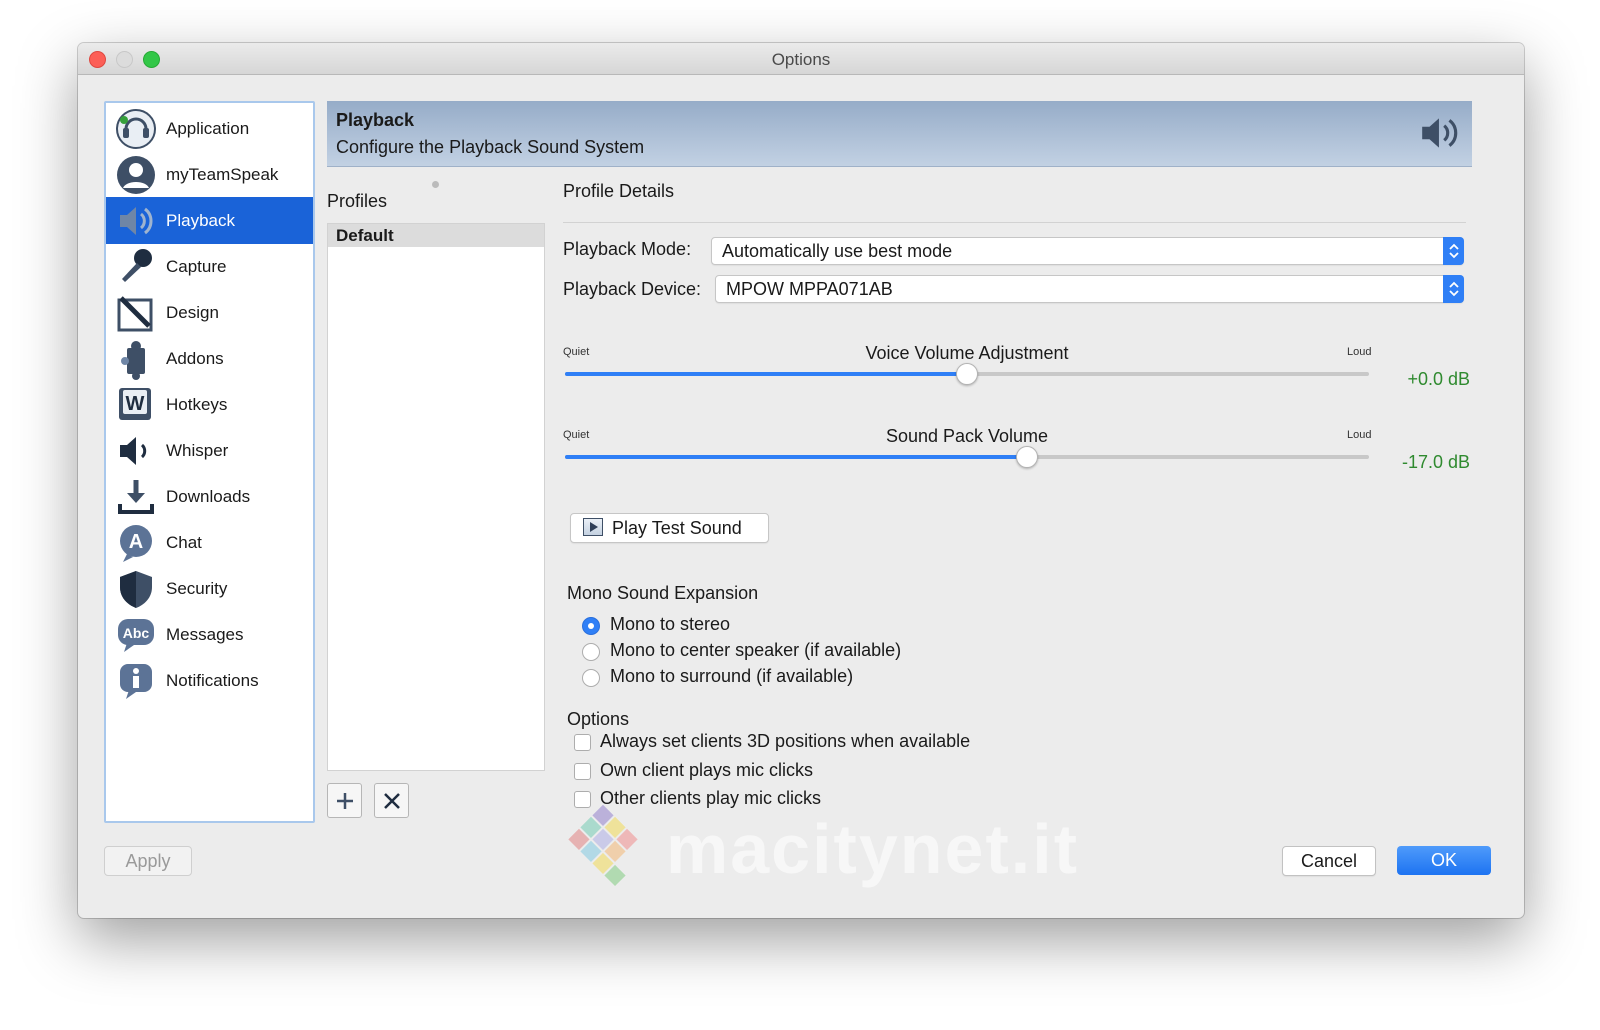 This screenshot has width=1600, height=1030. Describe the element at coordinates (375, 120) in the screenshot. I see `page-title: Playback` at that location.